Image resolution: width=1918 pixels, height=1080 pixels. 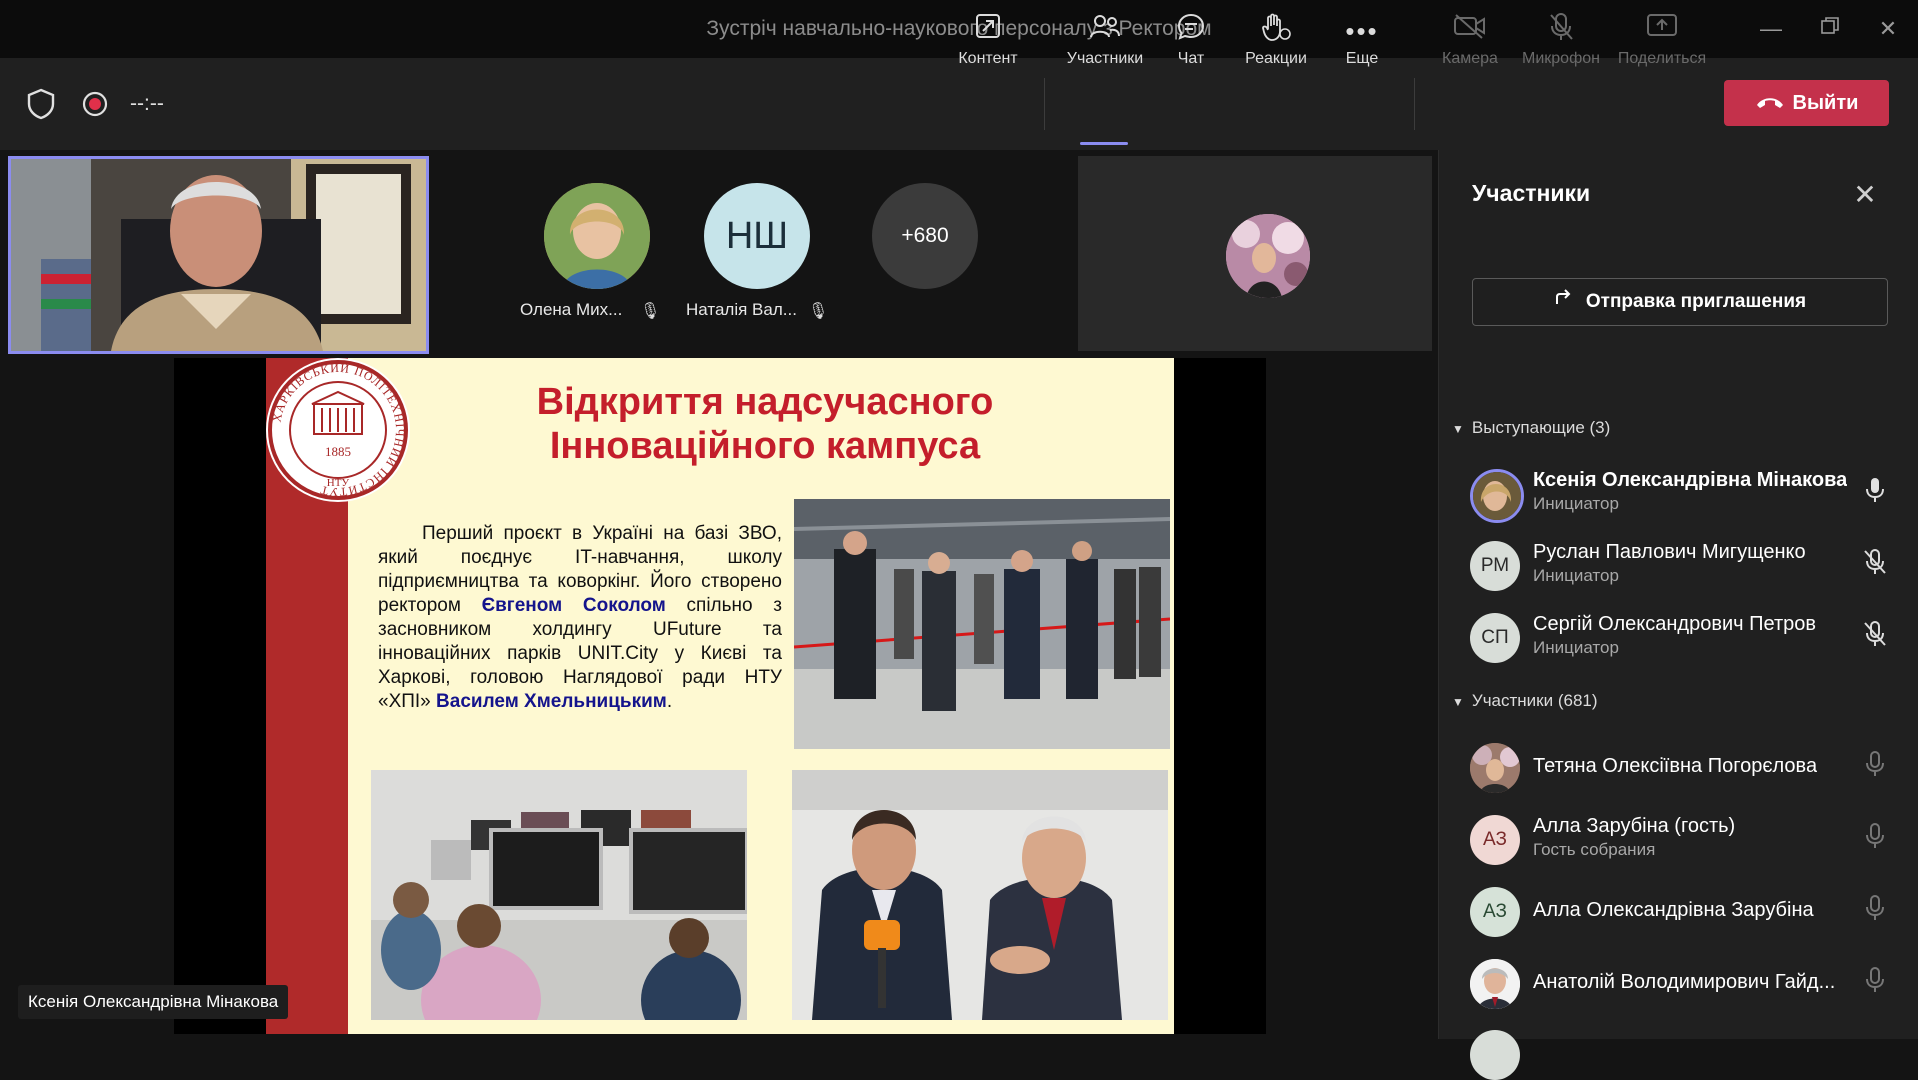 I want to click on share-screen-icon, so click(x=1662, y=31).